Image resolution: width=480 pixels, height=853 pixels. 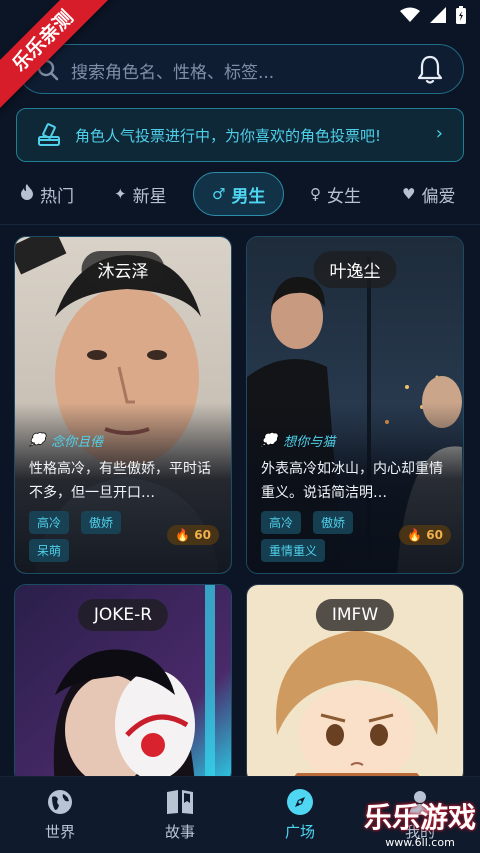 What do you see at coordinates (120, 194) in the screenshot?
I see `sparkle-icon: ✦` at bounding box center [120, 194].